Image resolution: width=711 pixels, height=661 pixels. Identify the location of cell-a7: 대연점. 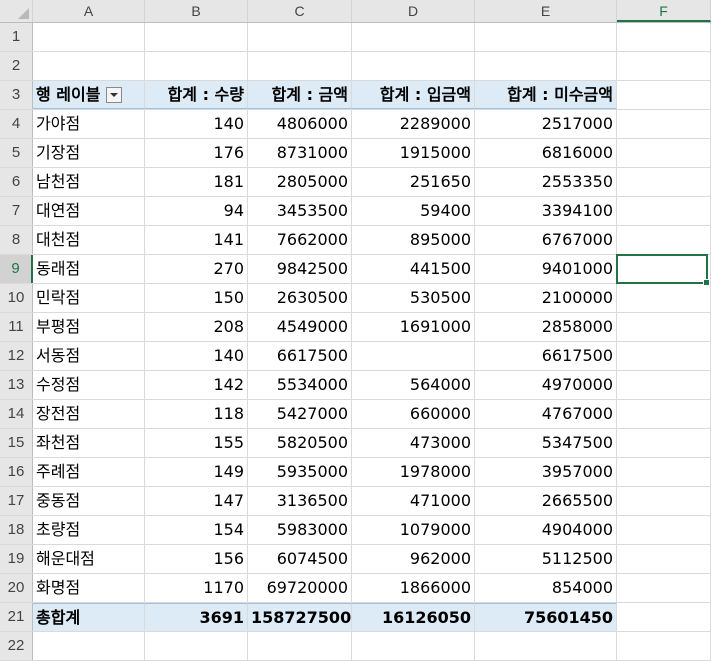
(89, 211).